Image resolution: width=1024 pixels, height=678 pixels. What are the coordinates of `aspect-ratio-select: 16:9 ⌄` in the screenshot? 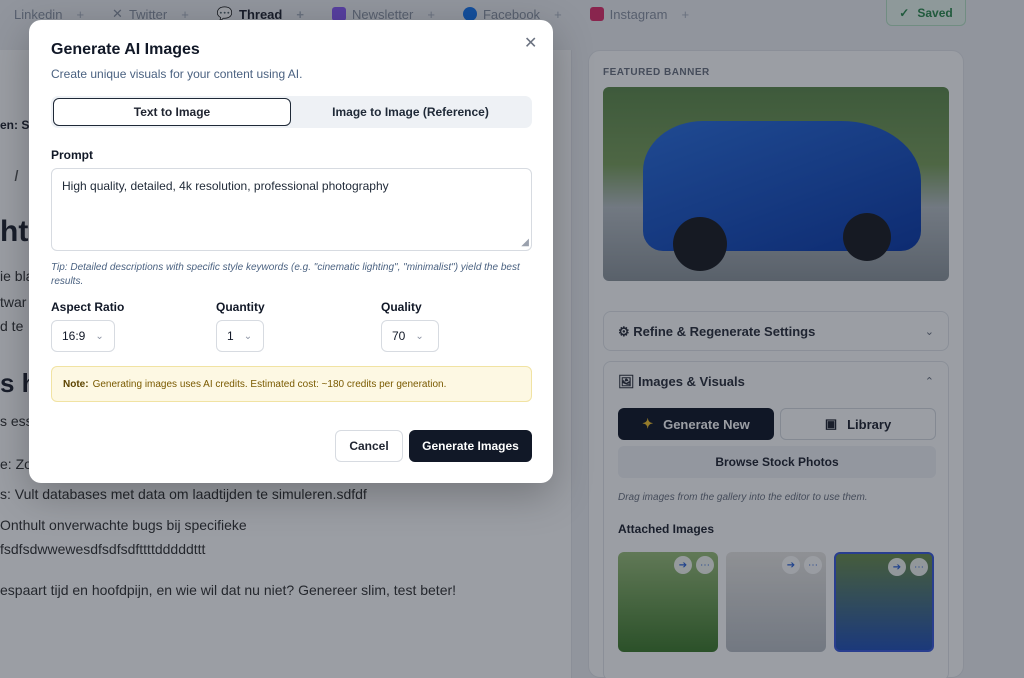 It's located at (83, 336).